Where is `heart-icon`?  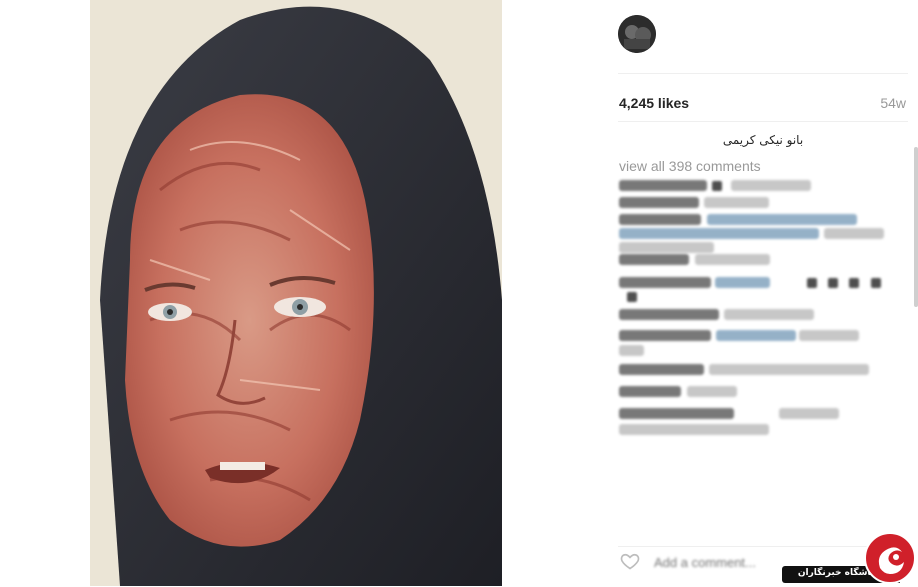 heart-icon is located at coordinates (630, 561).